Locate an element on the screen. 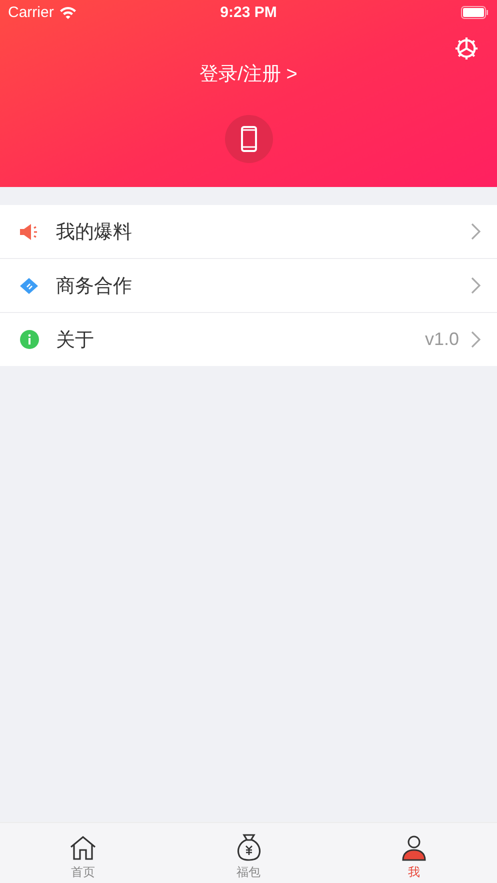 The height and width of the screenshot is (883, 497). info-icon is located at coordinates (29, 339).